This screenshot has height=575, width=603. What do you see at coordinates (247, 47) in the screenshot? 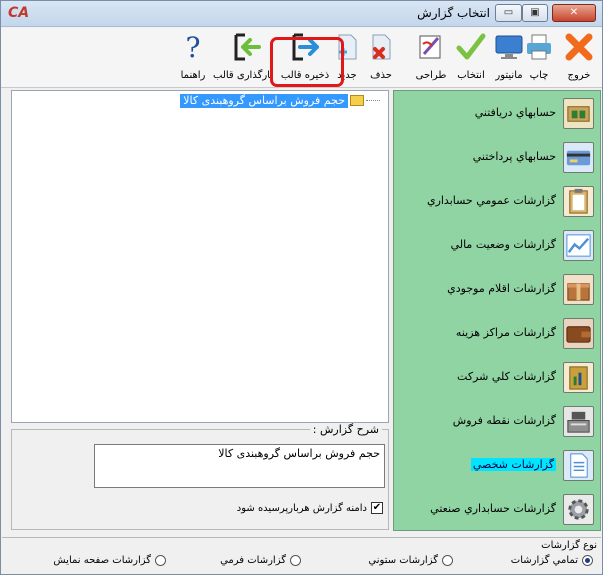
I see `load-template-icon` at bounding box center [247, 47].